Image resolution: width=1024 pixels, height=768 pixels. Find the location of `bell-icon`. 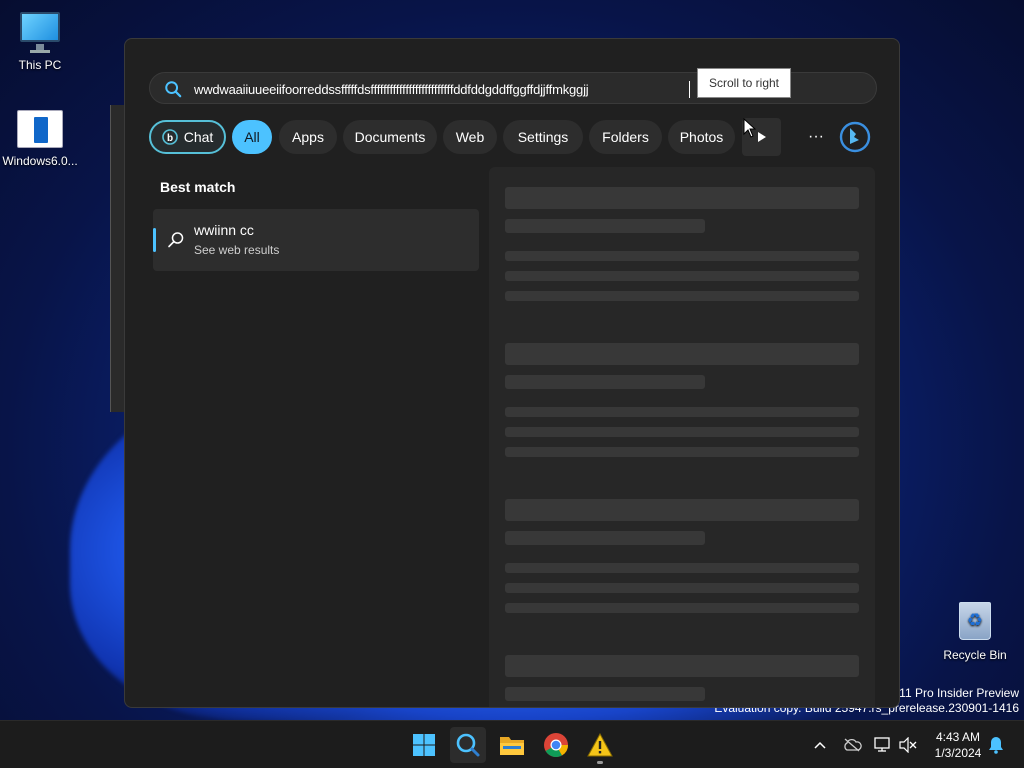

bell-icon is located at coordinates (996, 745).